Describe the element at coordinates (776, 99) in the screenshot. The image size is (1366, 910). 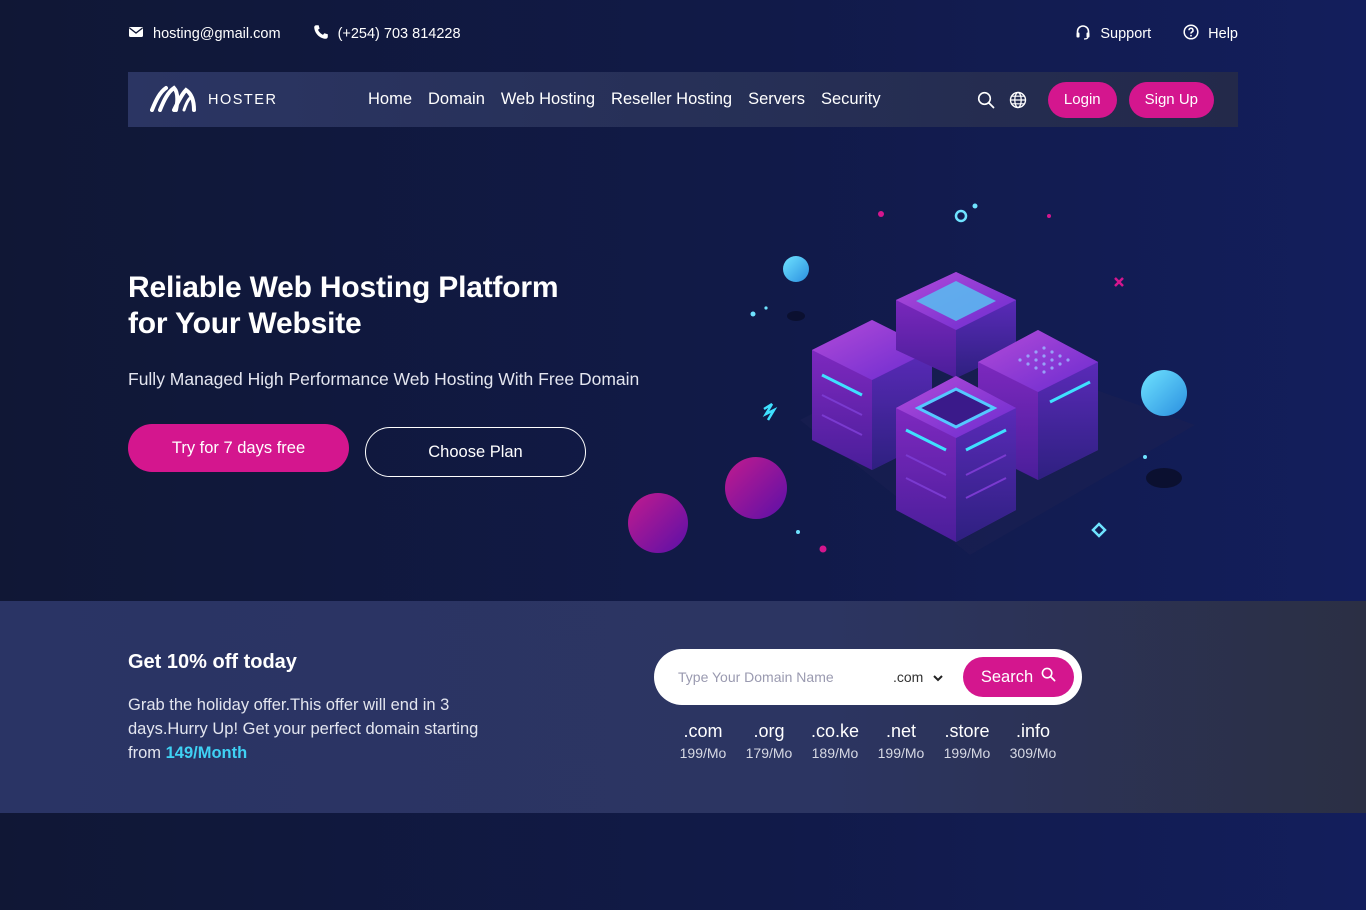
I see `nav-link-servers: Servers` at that location.